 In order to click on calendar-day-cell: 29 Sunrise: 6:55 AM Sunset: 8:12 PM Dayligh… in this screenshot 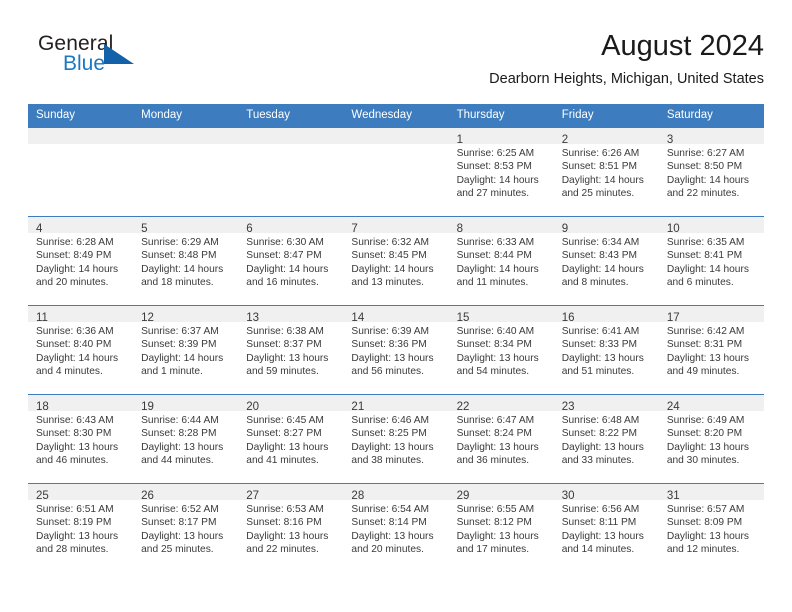, I will do `click(501, 527)`.